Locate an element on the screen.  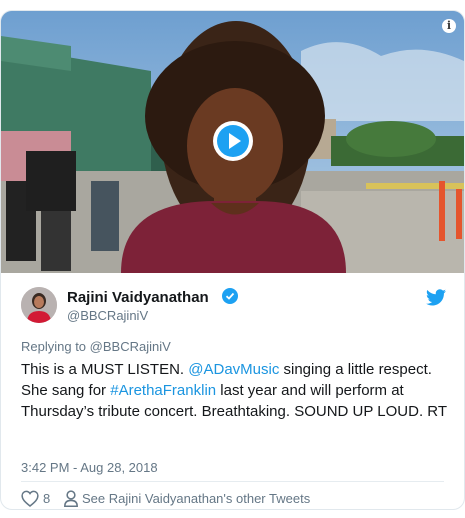
tweet-header: Rajini Vaidyanathan @BBCRajiniV is located at coordinates (233, 307).